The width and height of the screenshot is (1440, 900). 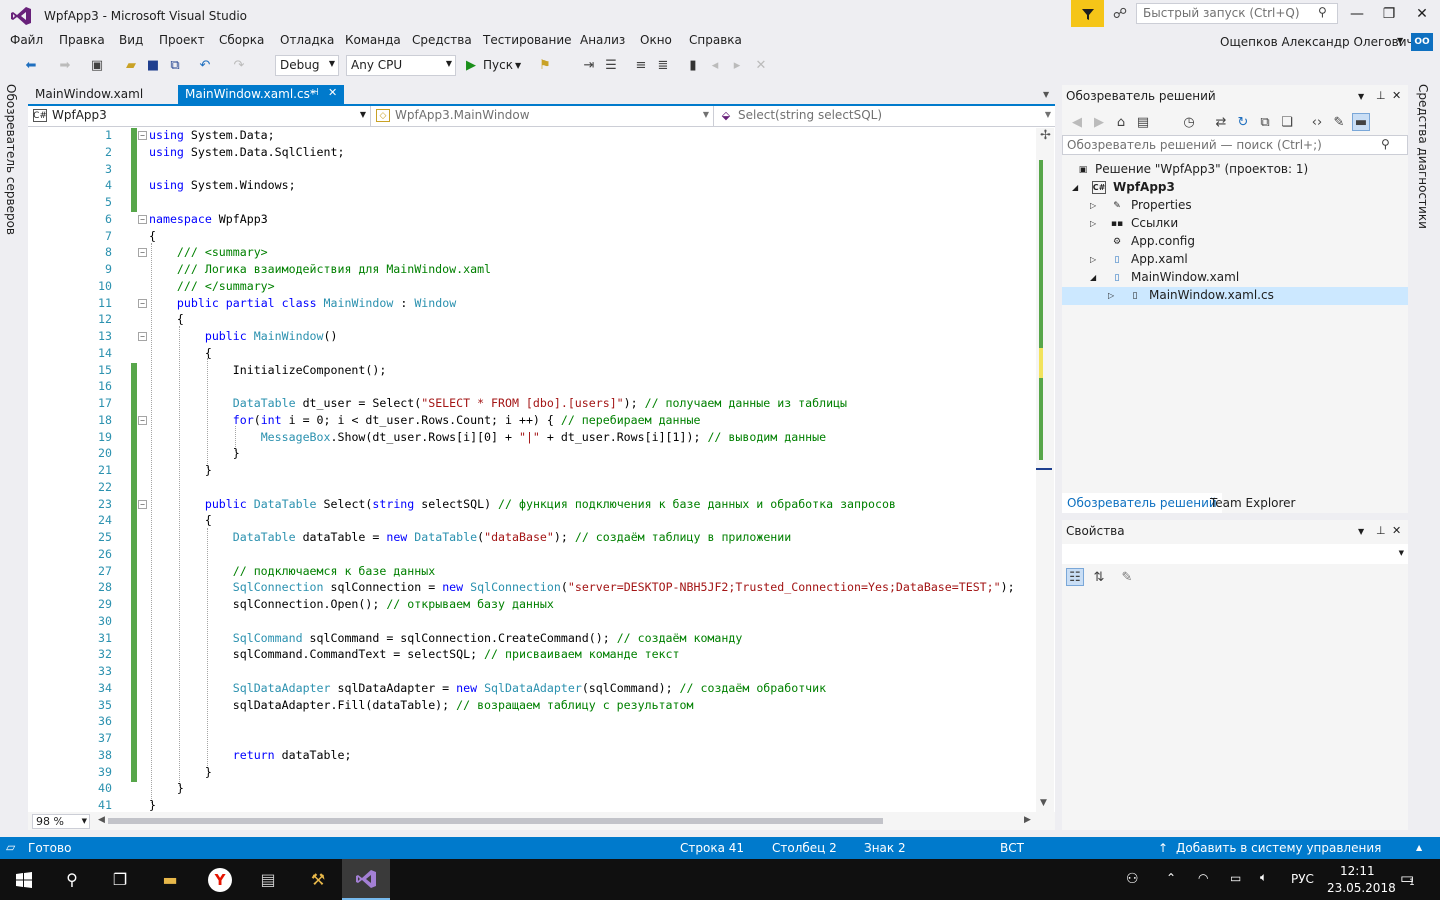 What do you see at coordinates (532, 153) in the screenshot?
I see `code-line: 2 using System.Data.SqlClient;` at bounding box center [532, 153].